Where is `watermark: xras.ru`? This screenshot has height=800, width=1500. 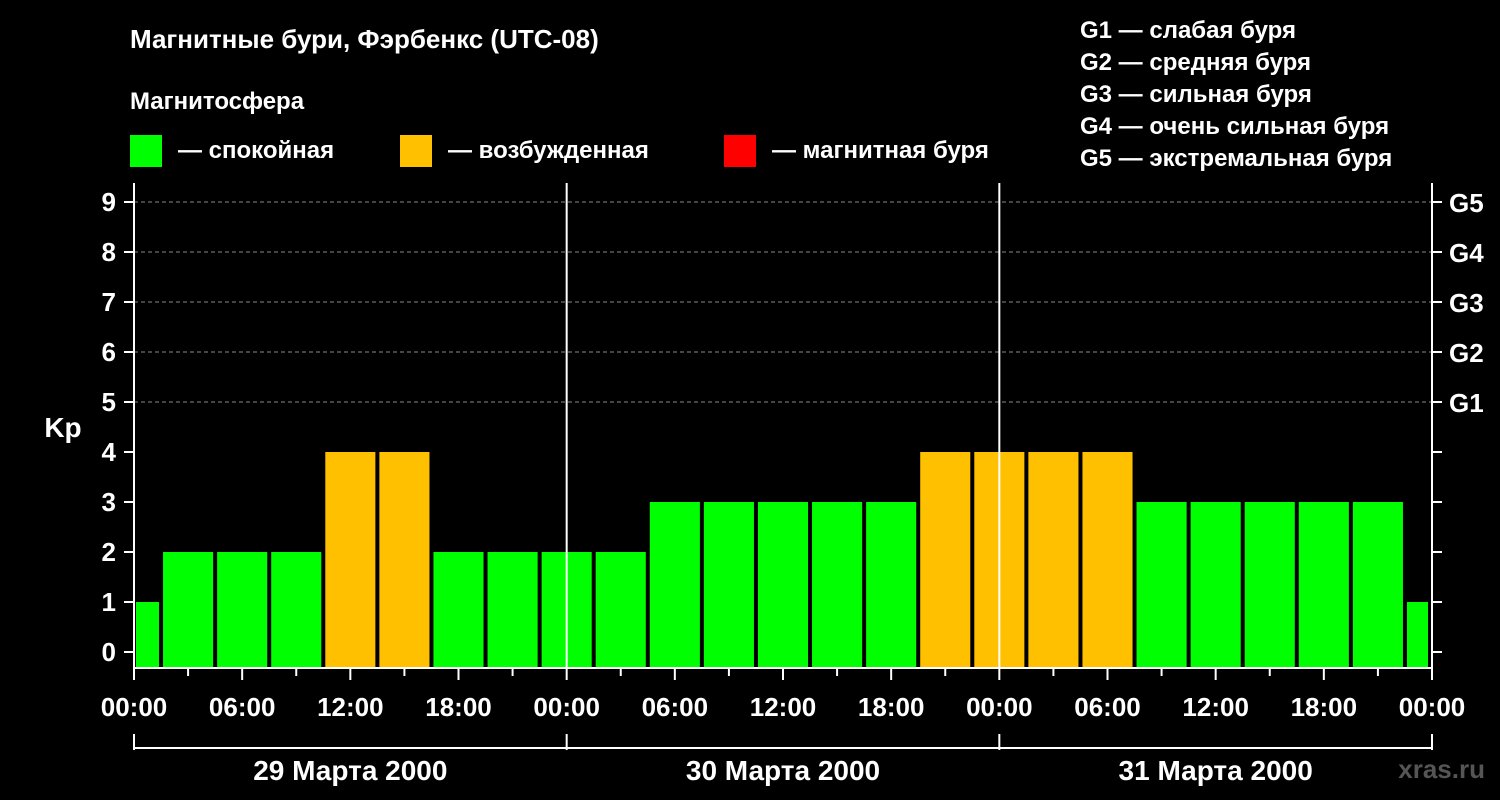
watermark: xras.ru is located at coordinates (1441, 769).